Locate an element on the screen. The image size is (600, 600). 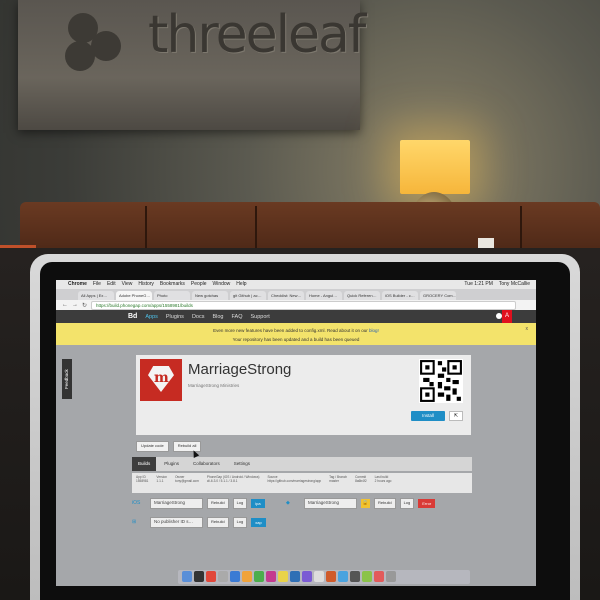
back-icon: ← is located at coordinates (65, 305).